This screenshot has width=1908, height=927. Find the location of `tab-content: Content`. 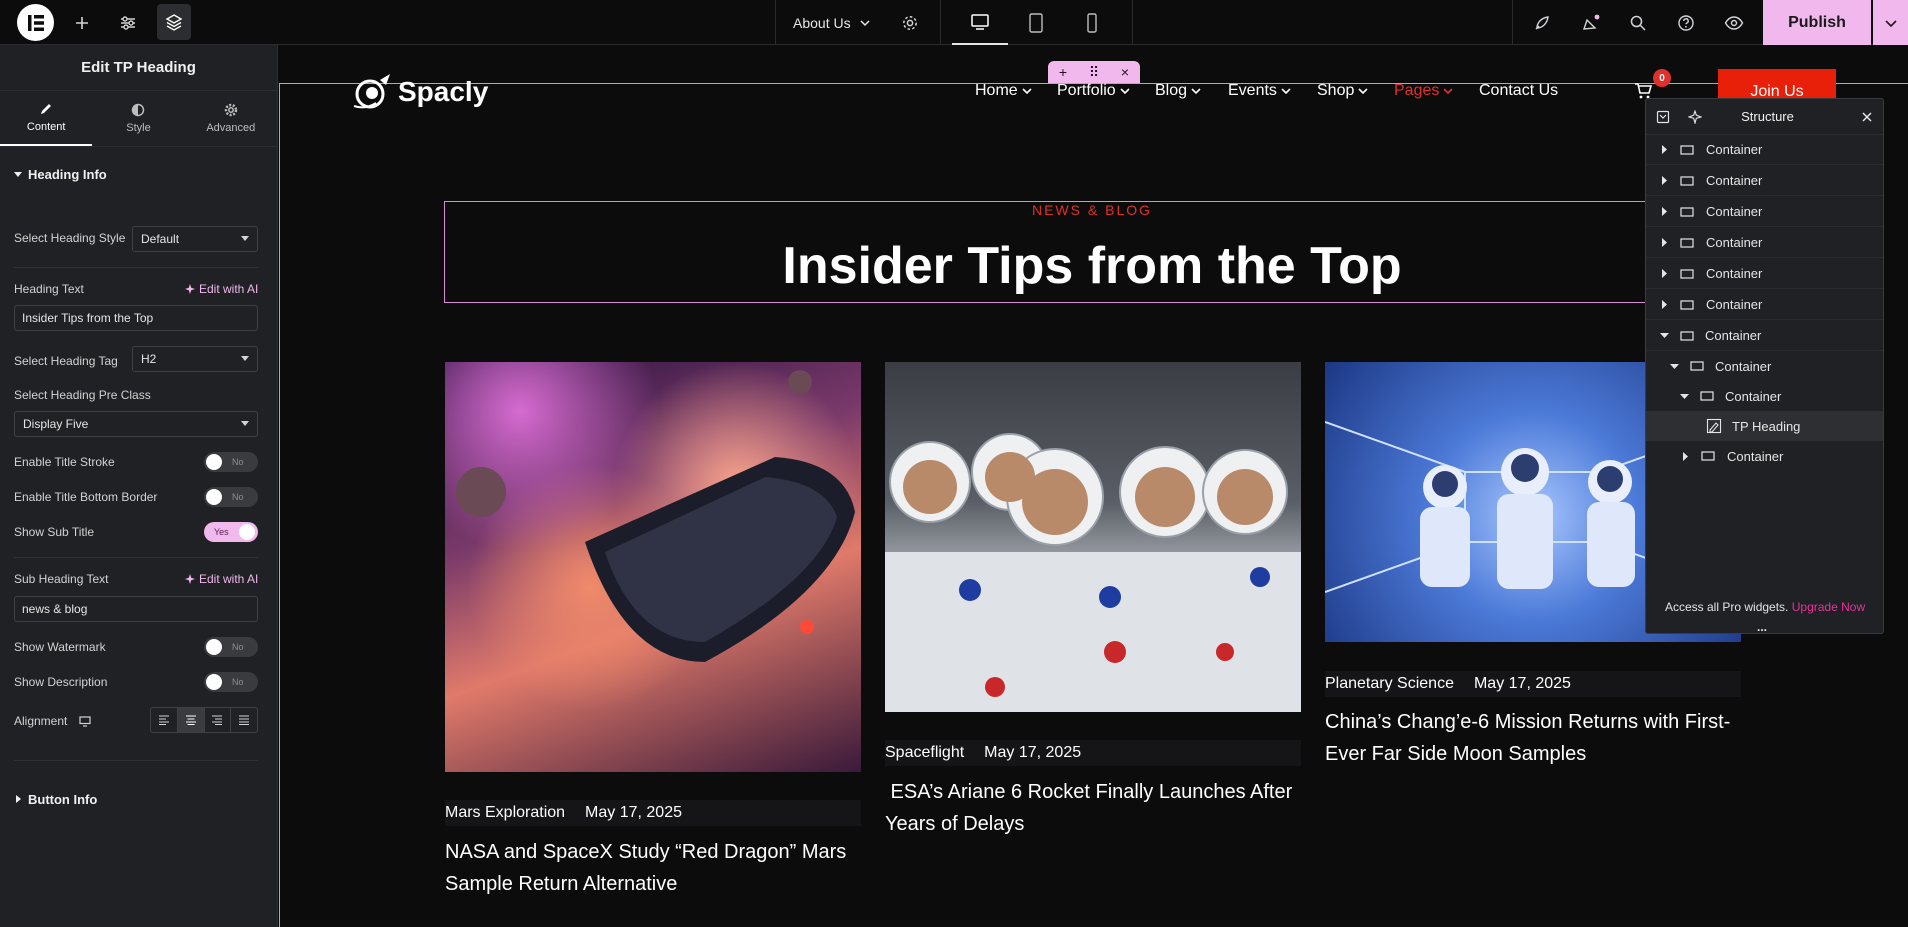

tab-content: Content is located at coordinates (46, 118).